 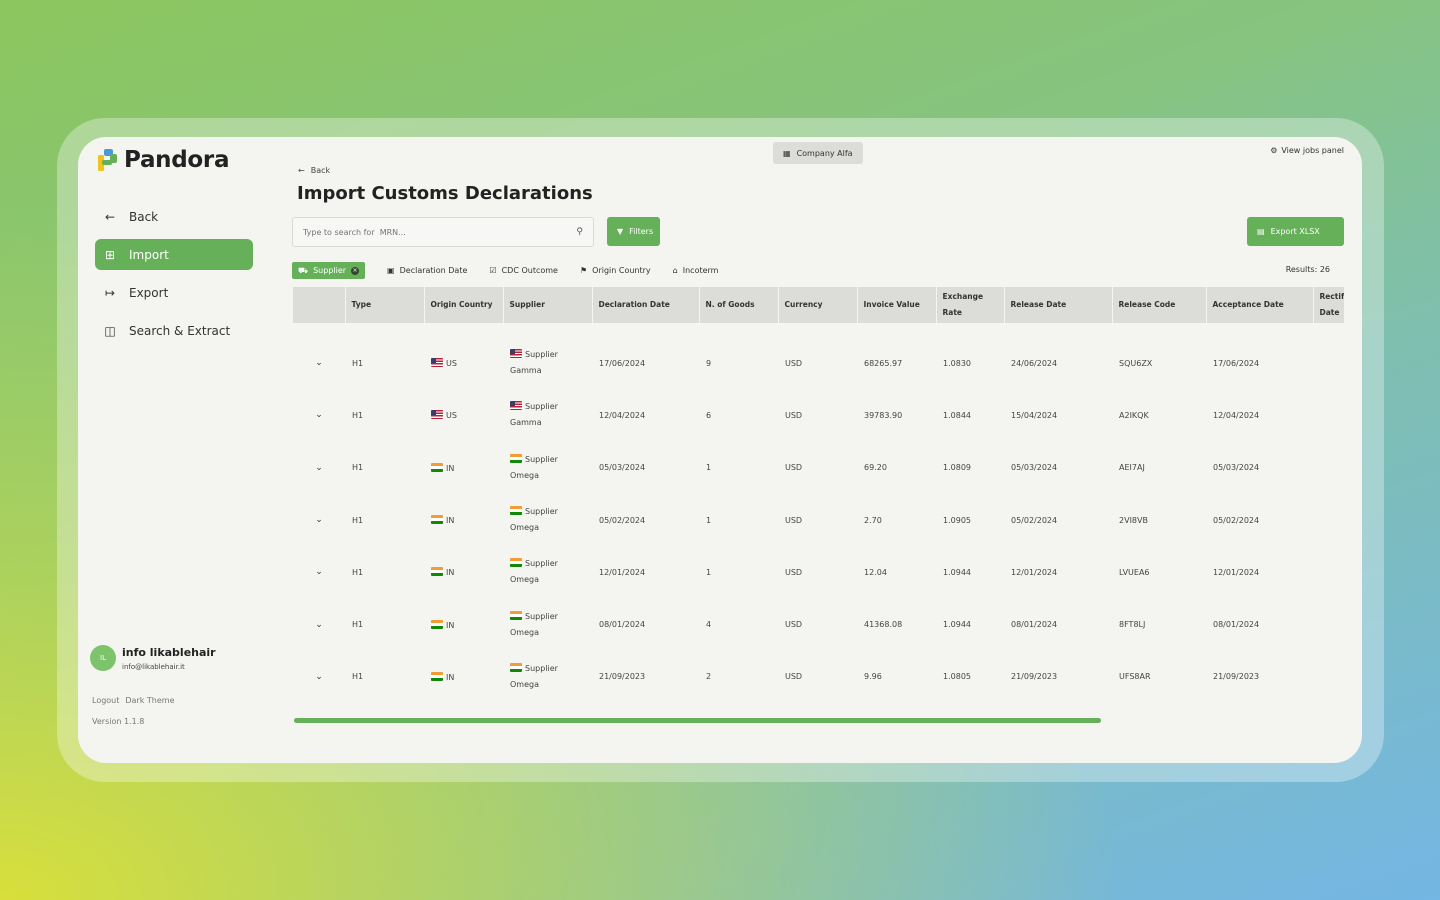 What do you see at coordinates (149, 292) in the screenshot?
I see `sidebar-item-label: Export` at bounding box center [149, 292].